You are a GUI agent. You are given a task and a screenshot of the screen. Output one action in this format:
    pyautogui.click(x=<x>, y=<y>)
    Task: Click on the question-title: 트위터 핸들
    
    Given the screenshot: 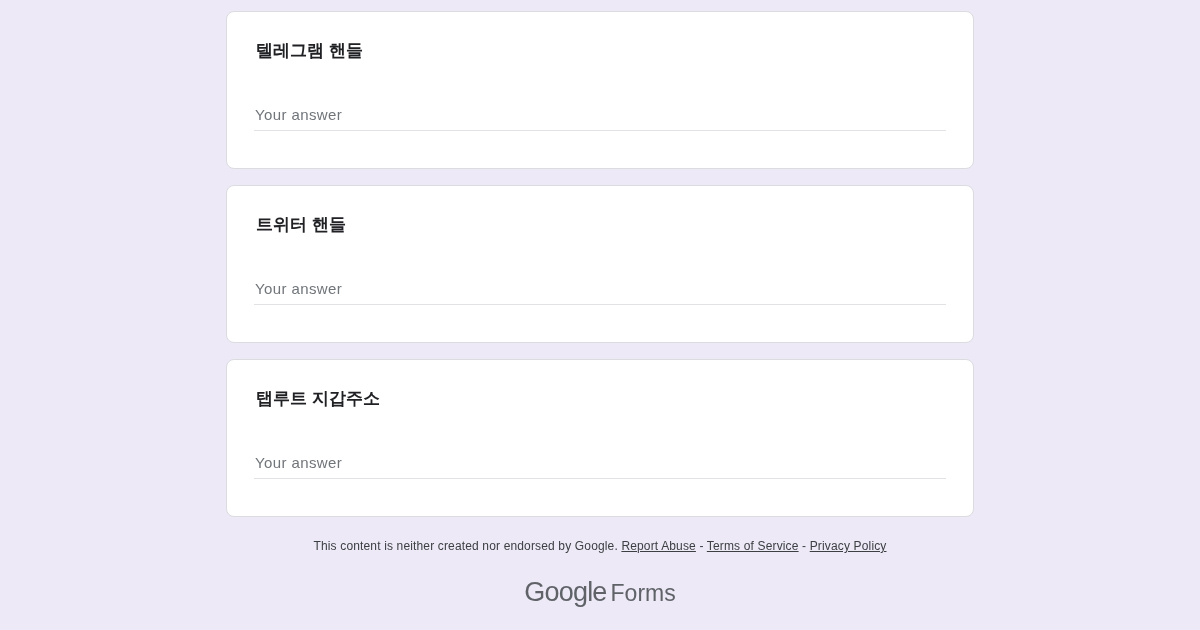 What is the action you would take?
    pyautogui.click(x=300, y=225)
    